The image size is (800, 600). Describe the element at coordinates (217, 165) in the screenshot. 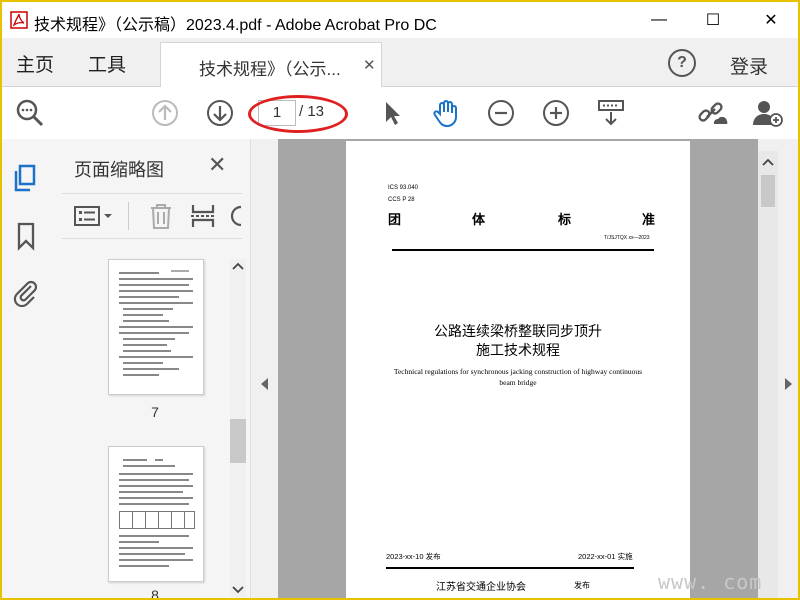

I see `panel-close-icon: ✕` at that location.